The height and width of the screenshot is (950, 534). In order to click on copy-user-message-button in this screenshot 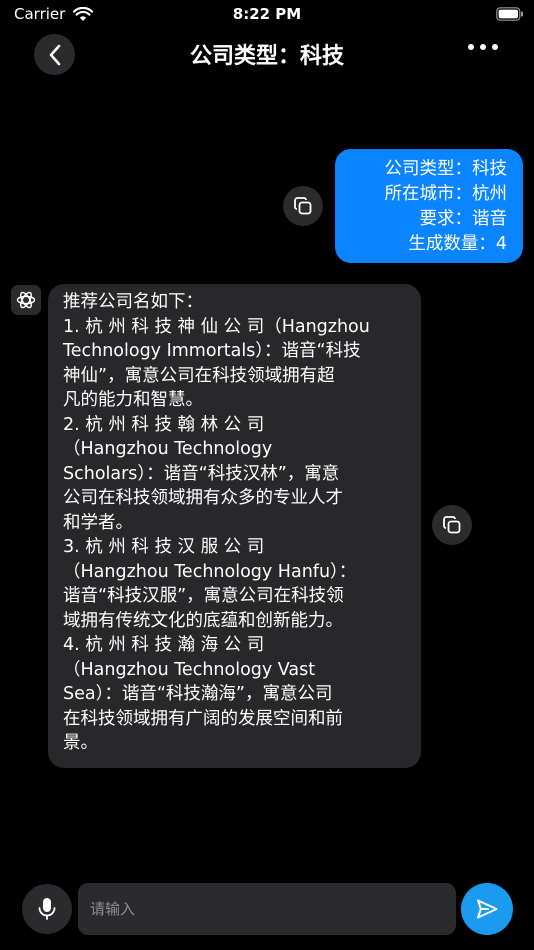, I will do `click(303, 206)`.